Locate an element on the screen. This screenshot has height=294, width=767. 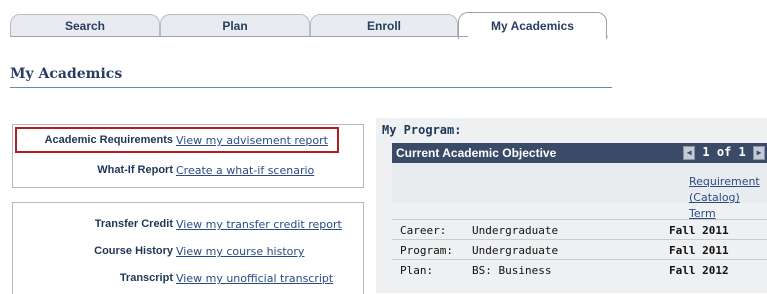
program-row: Program: Undergraduate Fall 2011 is located at coordinates (579, 249).